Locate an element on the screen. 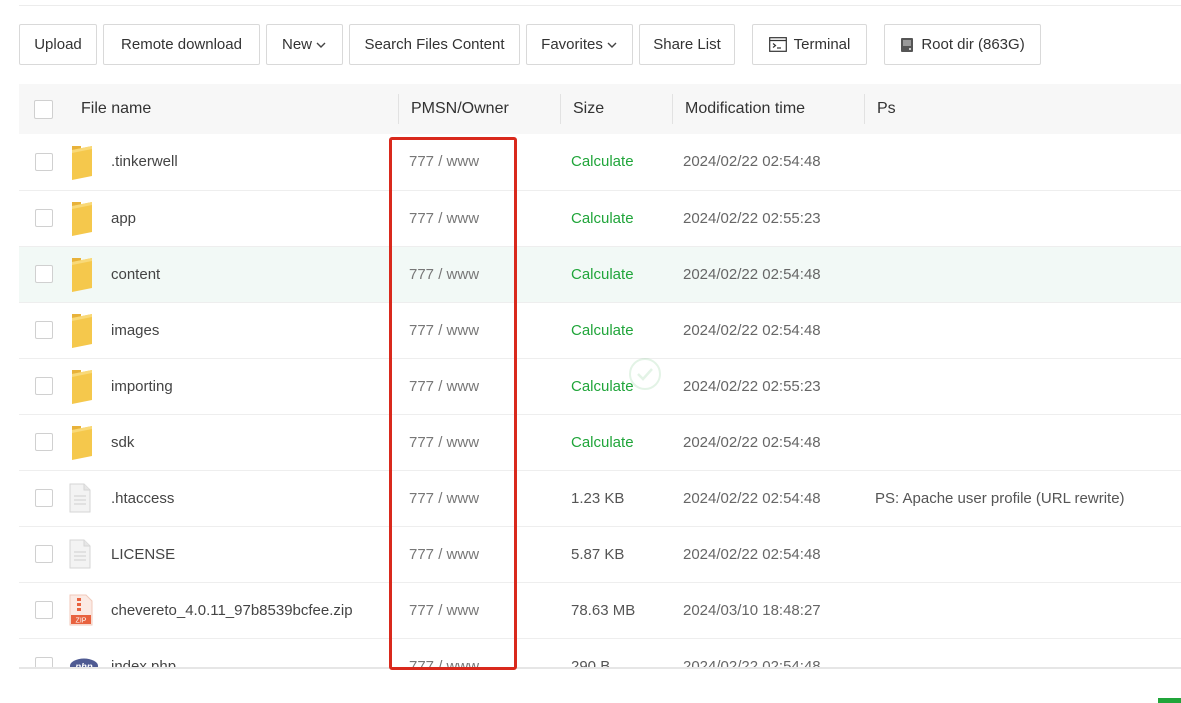  table-row: sdk 777 / www Calculate 2024/02/22 02:54:48 is located at coordinates (600, 442).